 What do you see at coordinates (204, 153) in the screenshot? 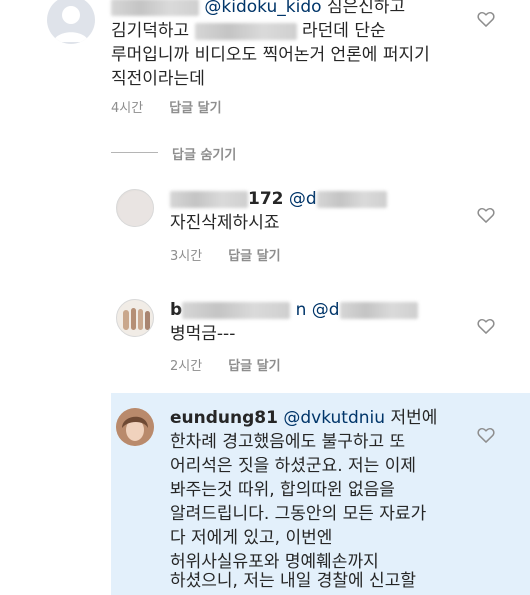
I see `hide-replies-button: 답글 숨기기` at bounding box center [204, 153].